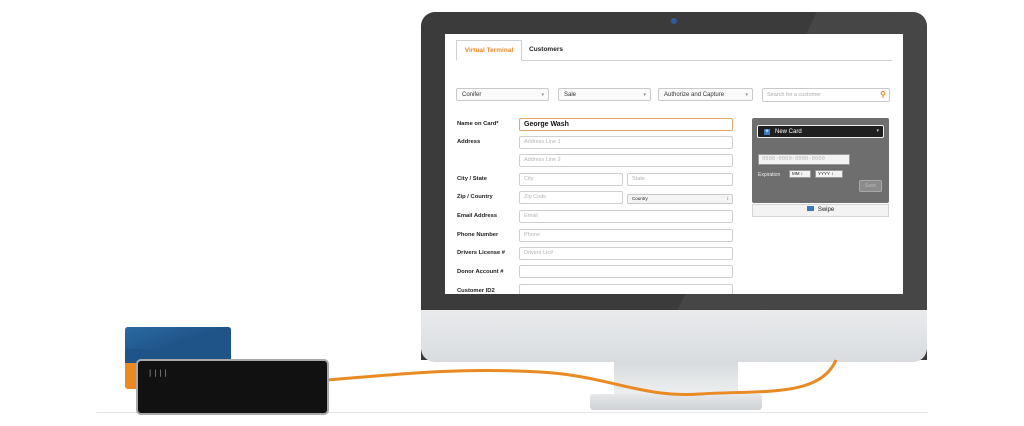 Image resolution: width=1024 pixels, height=426 pixels. What do you see at coordinates (626, 142) in the screenshot?
I see `address-line1-input: Address Line 1` at bounding box center [626, 142].